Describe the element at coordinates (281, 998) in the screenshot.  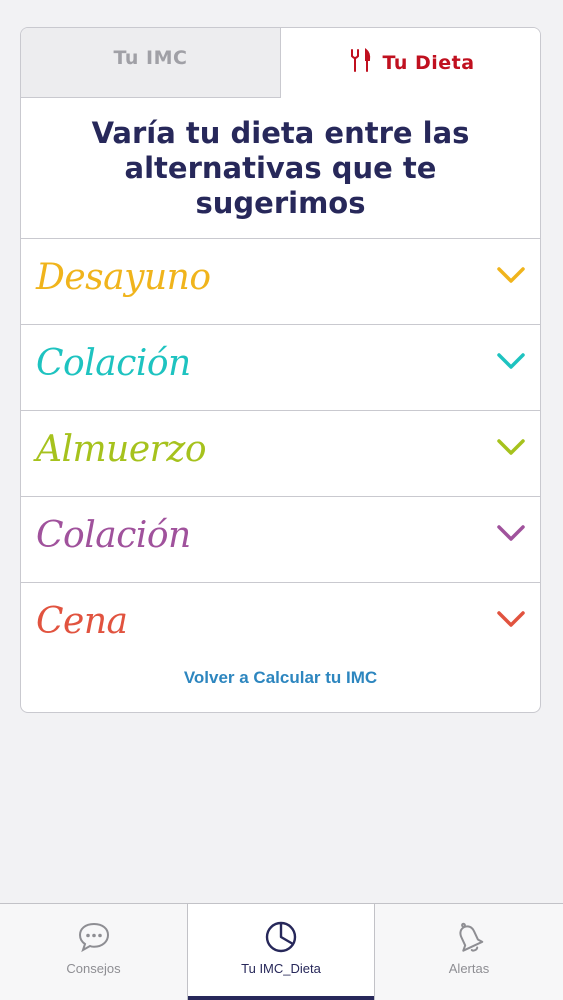
I see `active-tab-indicator` at that location.